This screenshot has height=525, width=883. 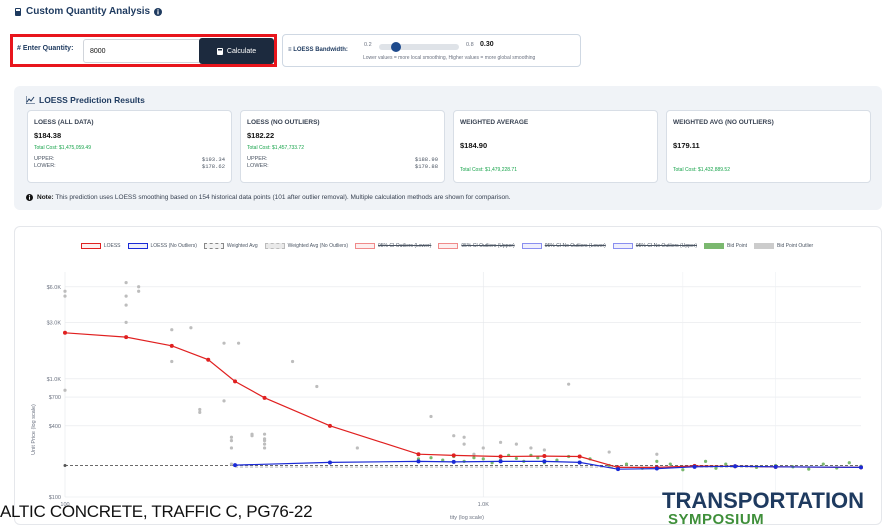 I want to click on lower-label: LOWER:, so click(x=45, y=166).